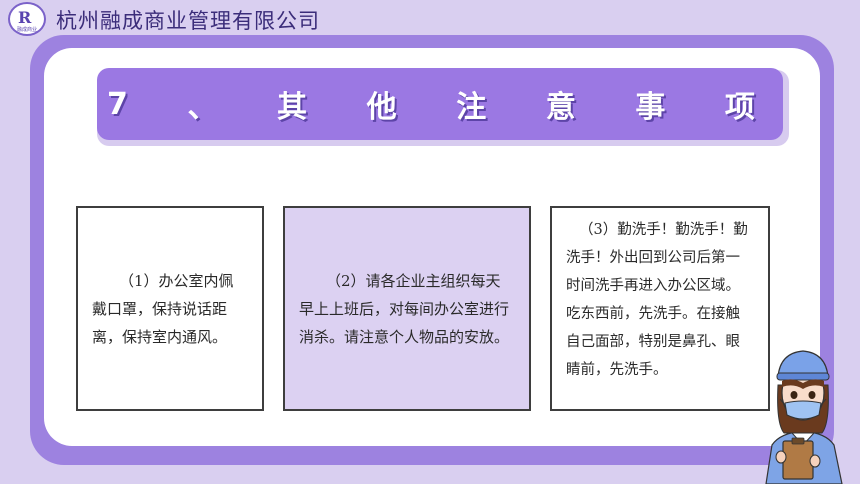  I want to click on top-header-bar: R 融成商业 杭州融成商业管理有限公司, so click(430, 19).